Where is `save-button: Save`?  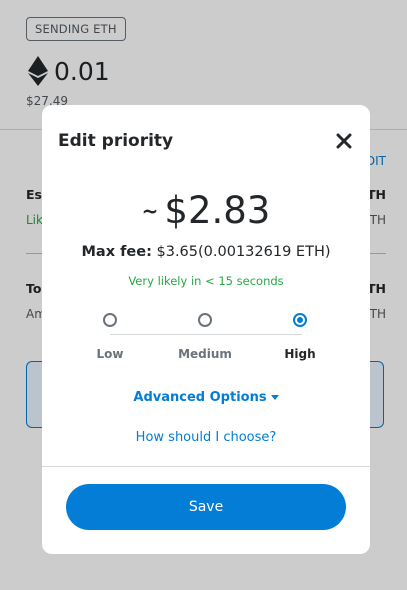
save-button: Save is located at coordinates (206, 507).